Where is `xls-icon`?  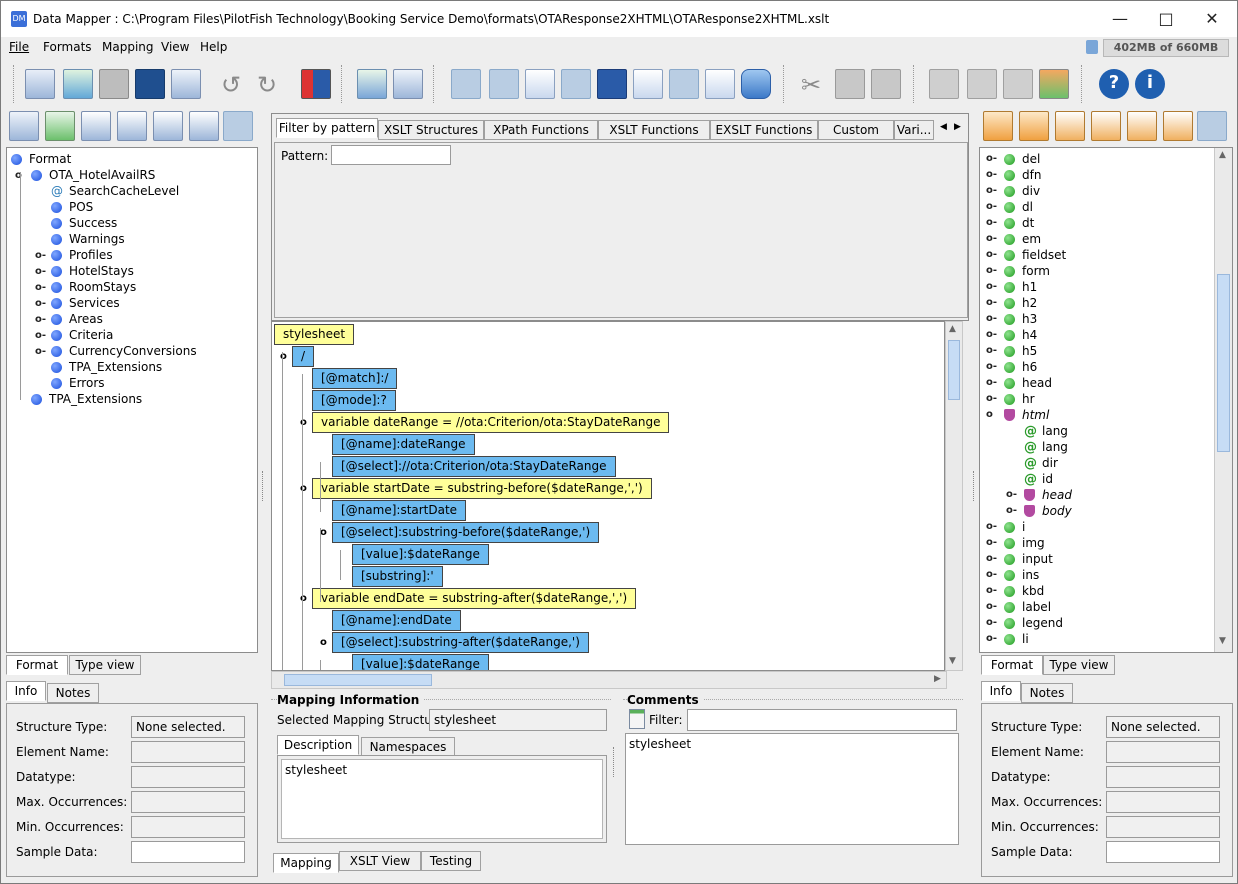 xls-icon is located at coordinates (186, 84).